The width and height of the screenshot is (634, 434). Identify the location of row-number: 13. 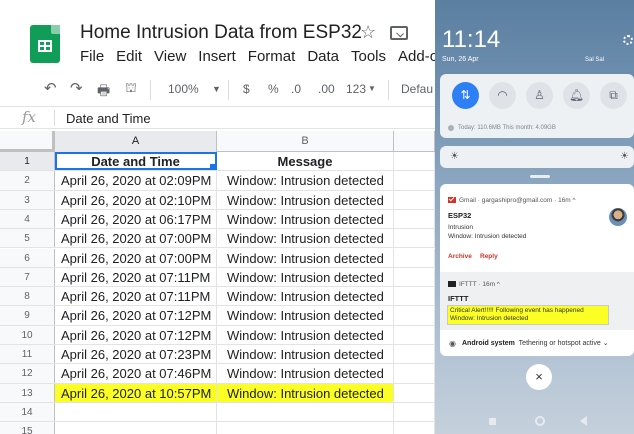
(27, 392).